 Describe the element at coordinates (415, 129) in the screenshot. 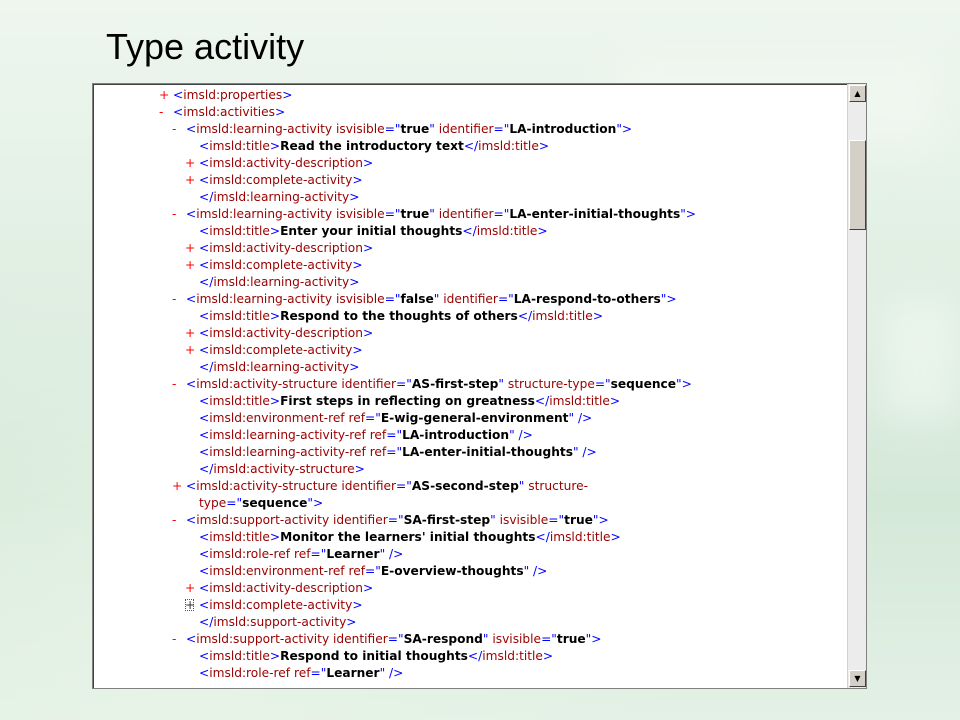

I see `xml-token: true` at that location.